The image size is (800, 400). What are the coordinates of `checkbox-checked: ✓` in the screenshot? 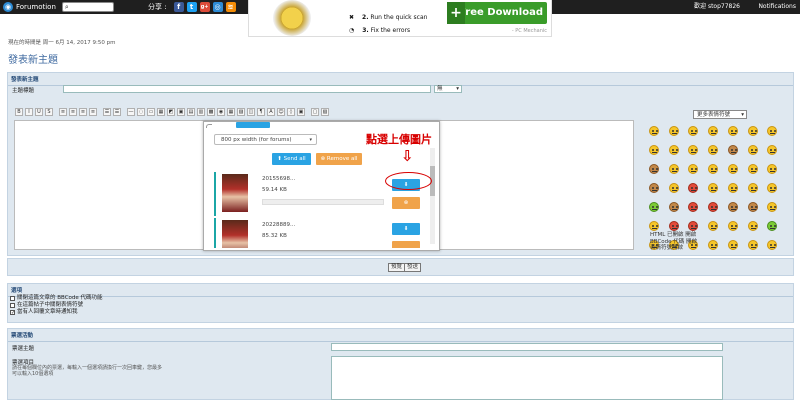 It's located at (12, 312).